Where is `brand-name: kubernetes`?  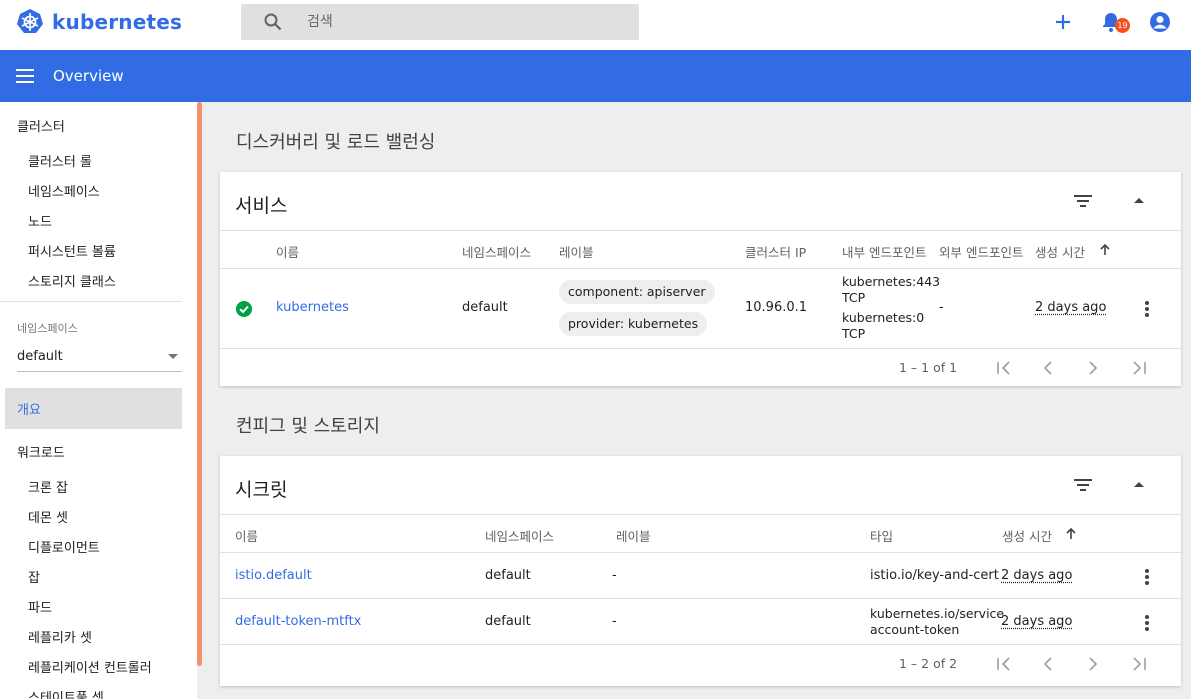 brand-name: kubernetes is located at coordinates (117, 22).